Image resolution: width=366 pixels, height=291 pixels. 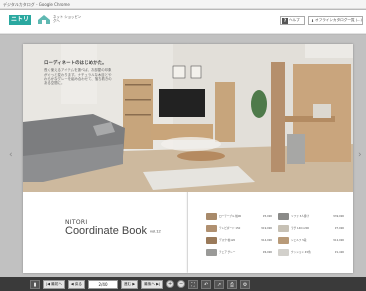 What do you see at coordinates (285, 20) in the screenshot?
I see `question-icon: ?` at bounding box center [285, 20].